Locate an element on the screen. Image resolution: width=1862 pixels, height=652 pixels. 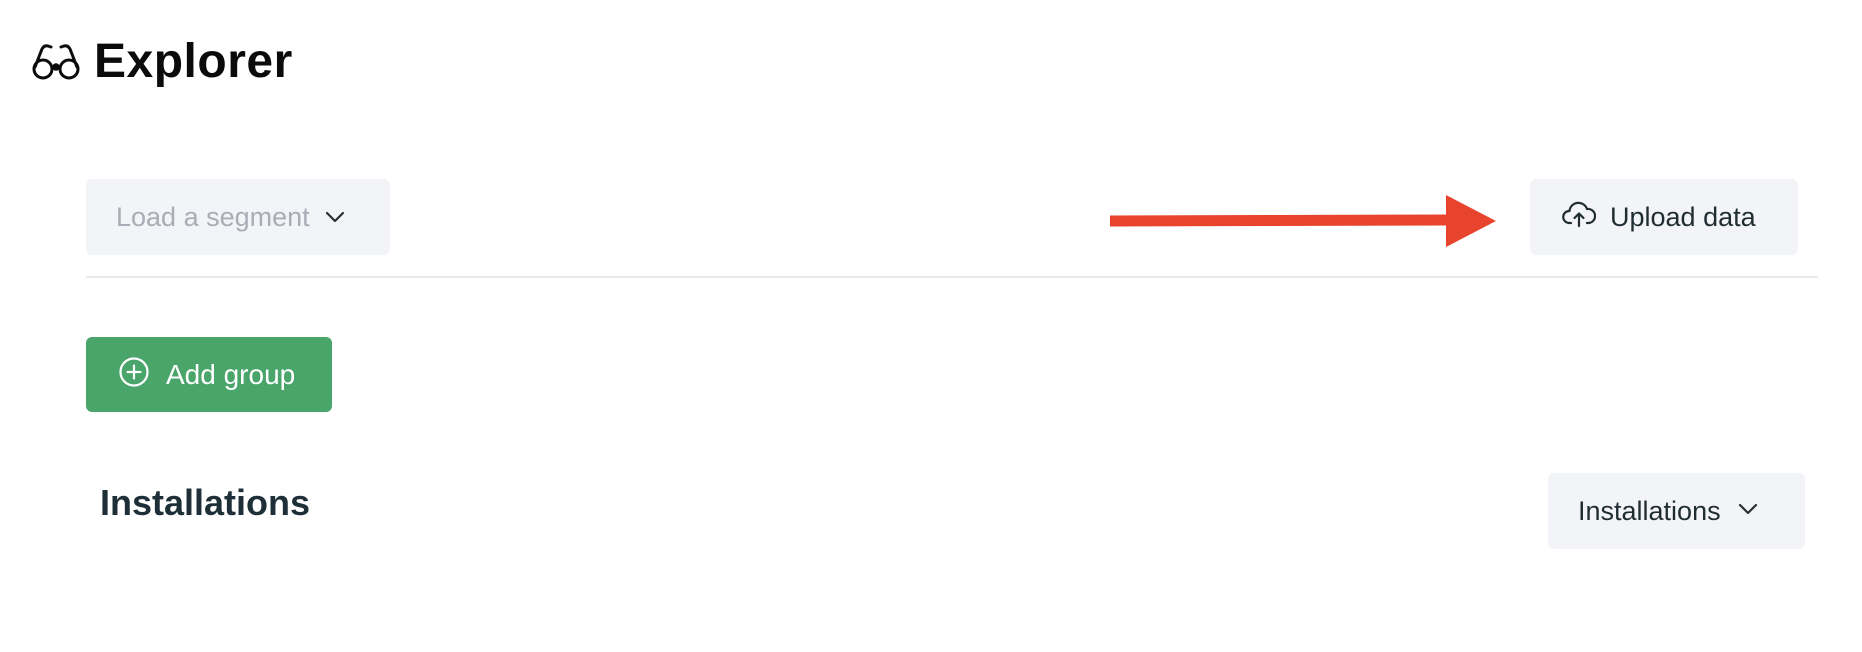
toolbar-divider is located at coordinates (952, 277).